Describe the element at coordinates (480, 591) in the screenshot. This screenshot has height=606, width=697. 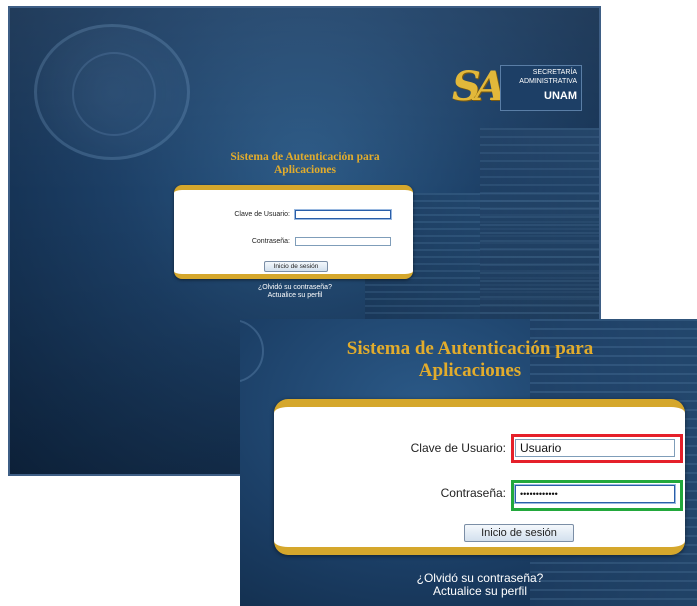
I see `zoom-update-profile-line2: Actualice su perfil` at that location.